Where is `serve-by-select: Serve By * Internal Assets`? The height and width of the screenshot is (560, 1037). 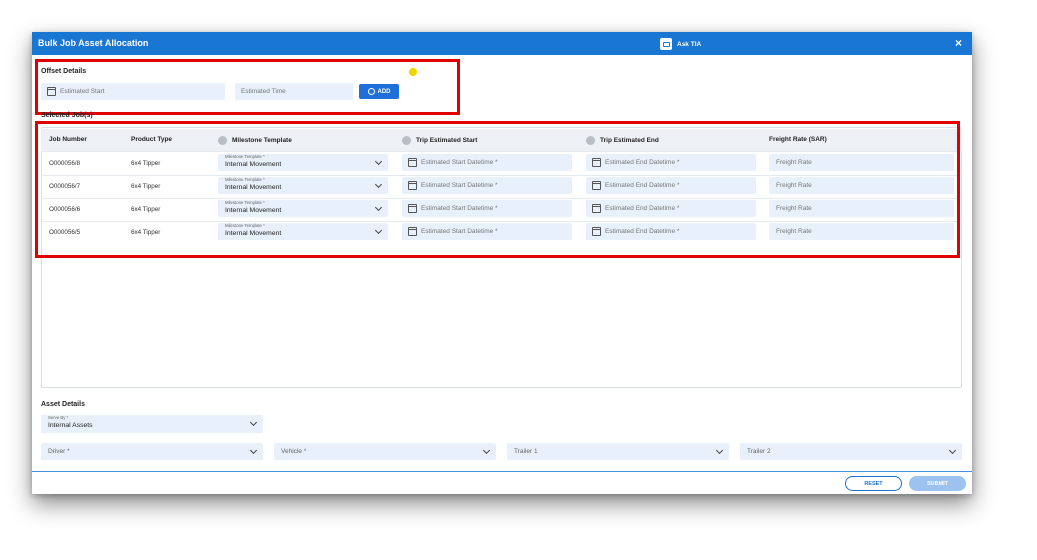 serve-by-select: Serve By * Internal Assets is located at coordinates (152, 424).